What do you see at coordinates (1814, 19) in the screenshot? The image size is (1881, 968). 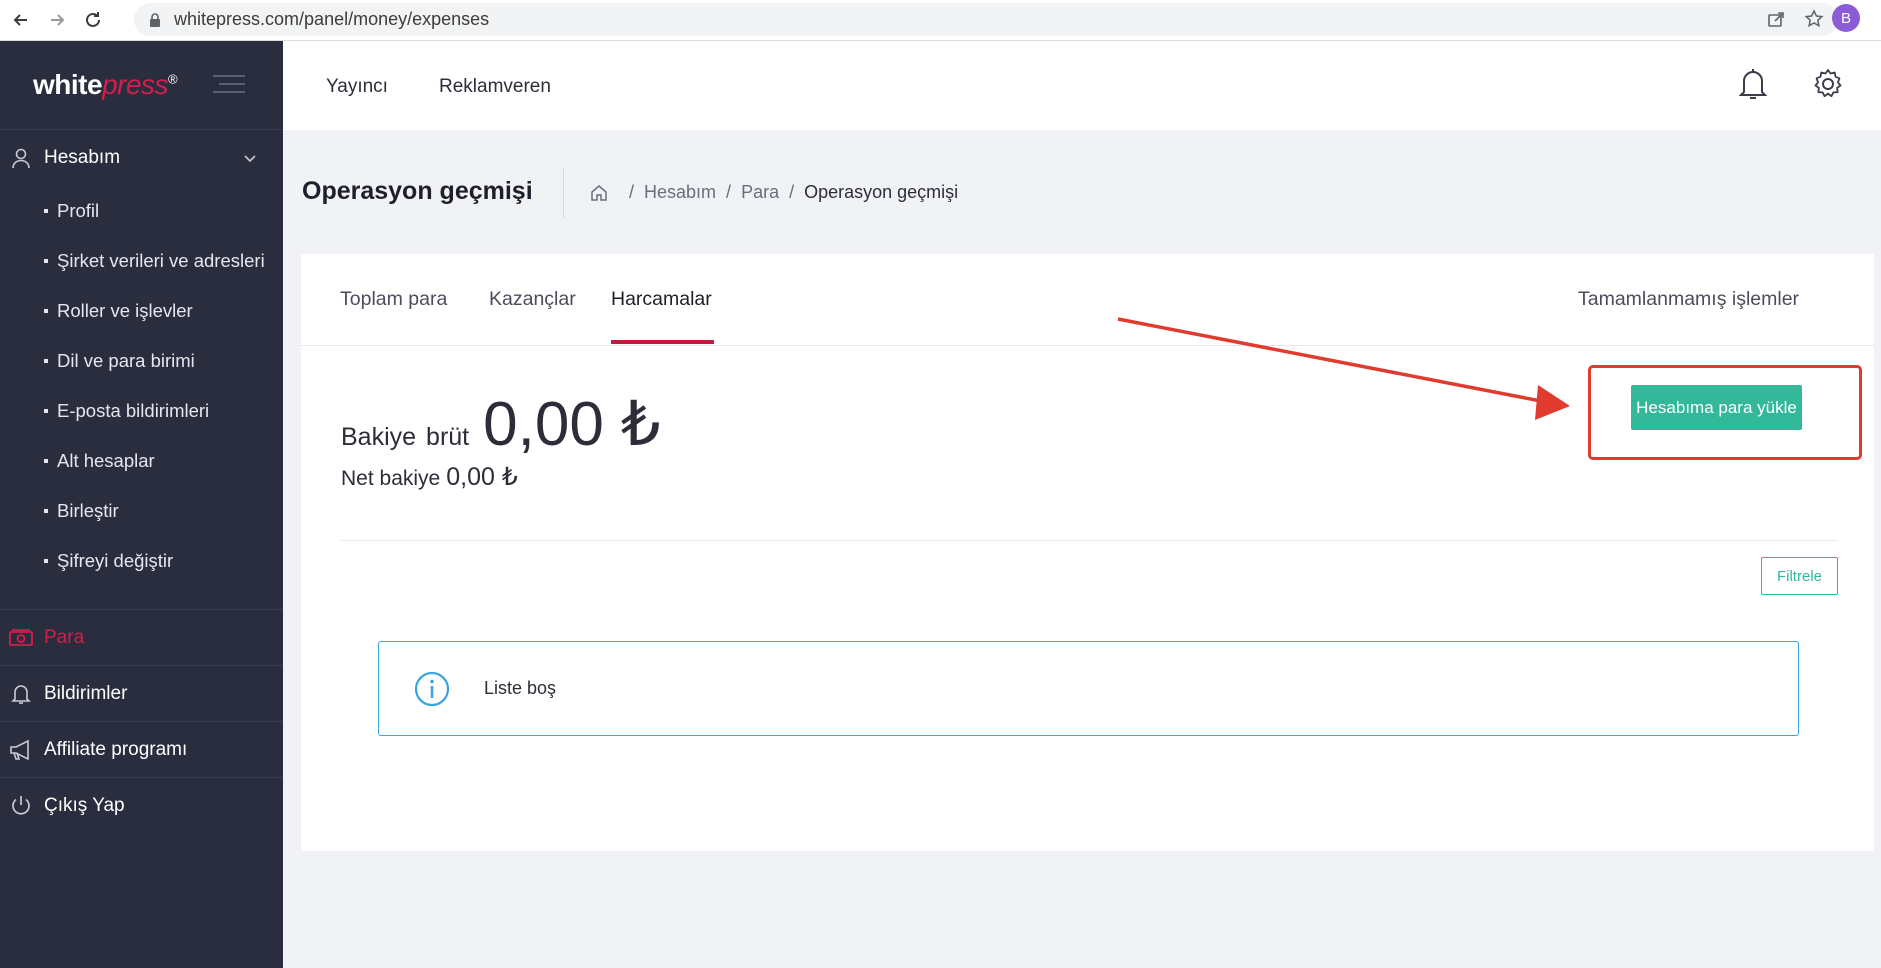 I see `bookmark-star-icon` at bounding box center [1814, 19].